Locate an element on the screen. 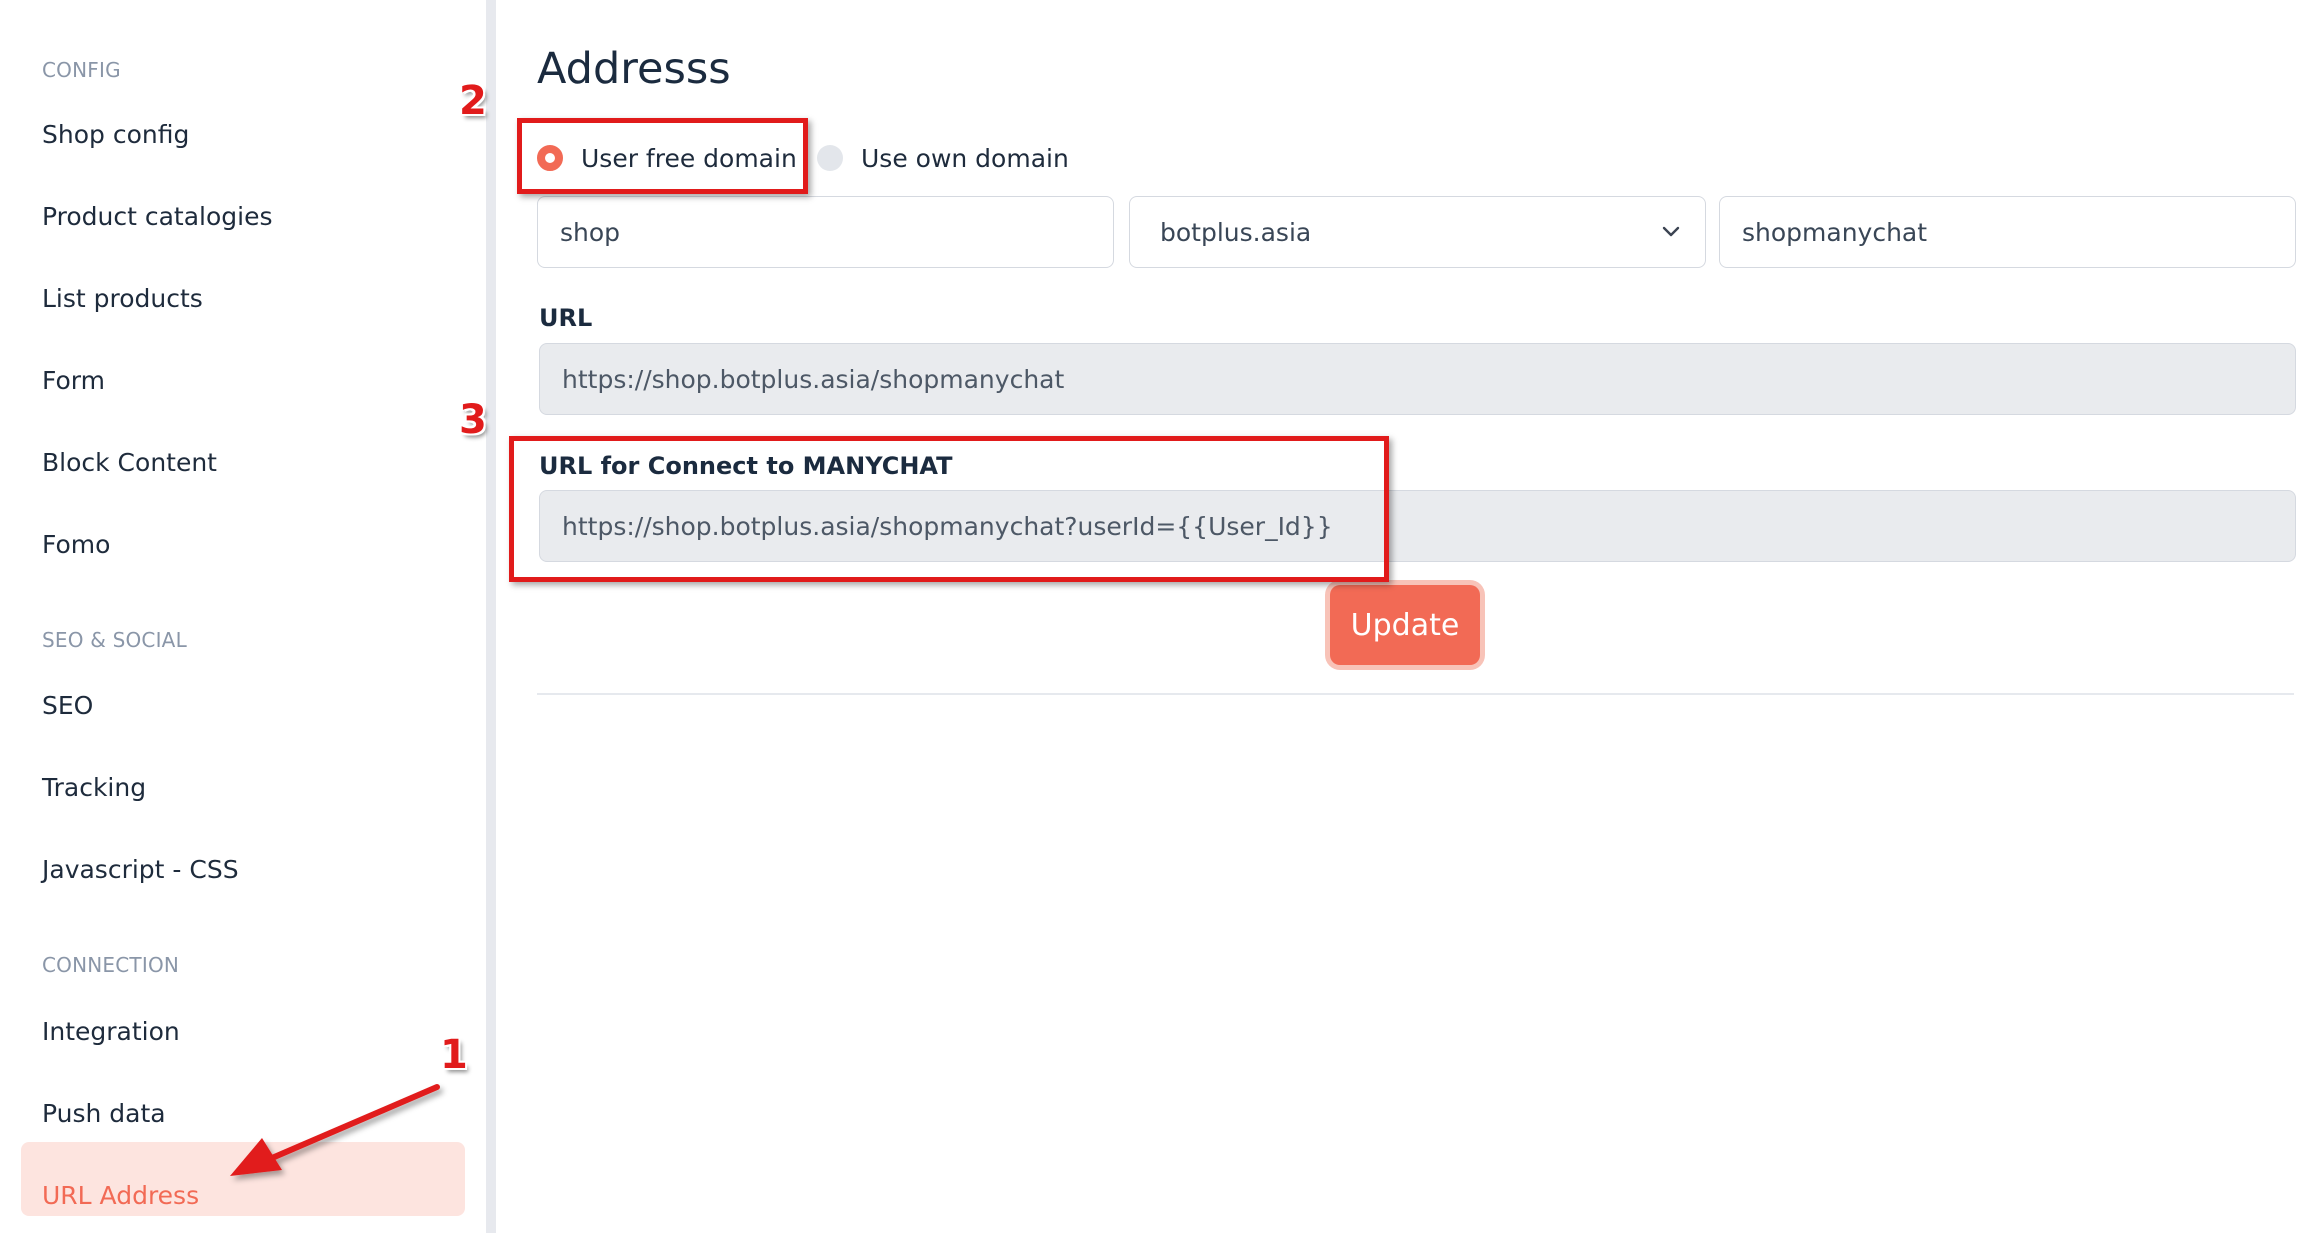 This screenshot has height=1233, width=2304. sidebar-item-url-address: URL Address is located at coordinates (120, 1195).